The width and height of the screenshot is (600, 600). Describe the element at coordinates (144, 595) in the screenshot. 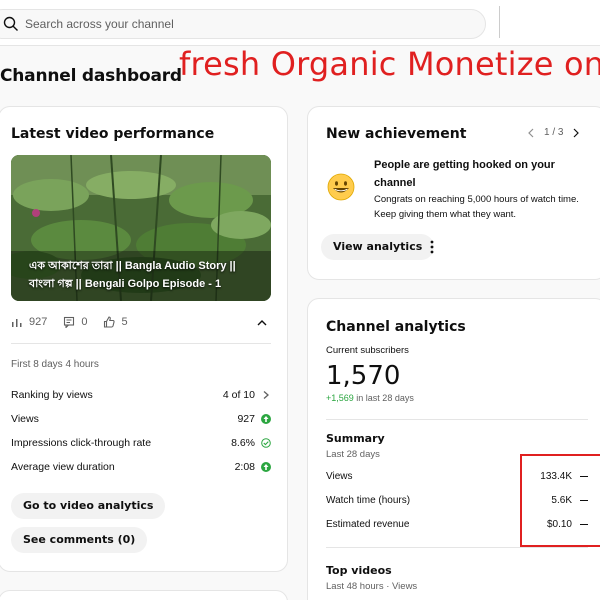

I see `next-card` at that location.